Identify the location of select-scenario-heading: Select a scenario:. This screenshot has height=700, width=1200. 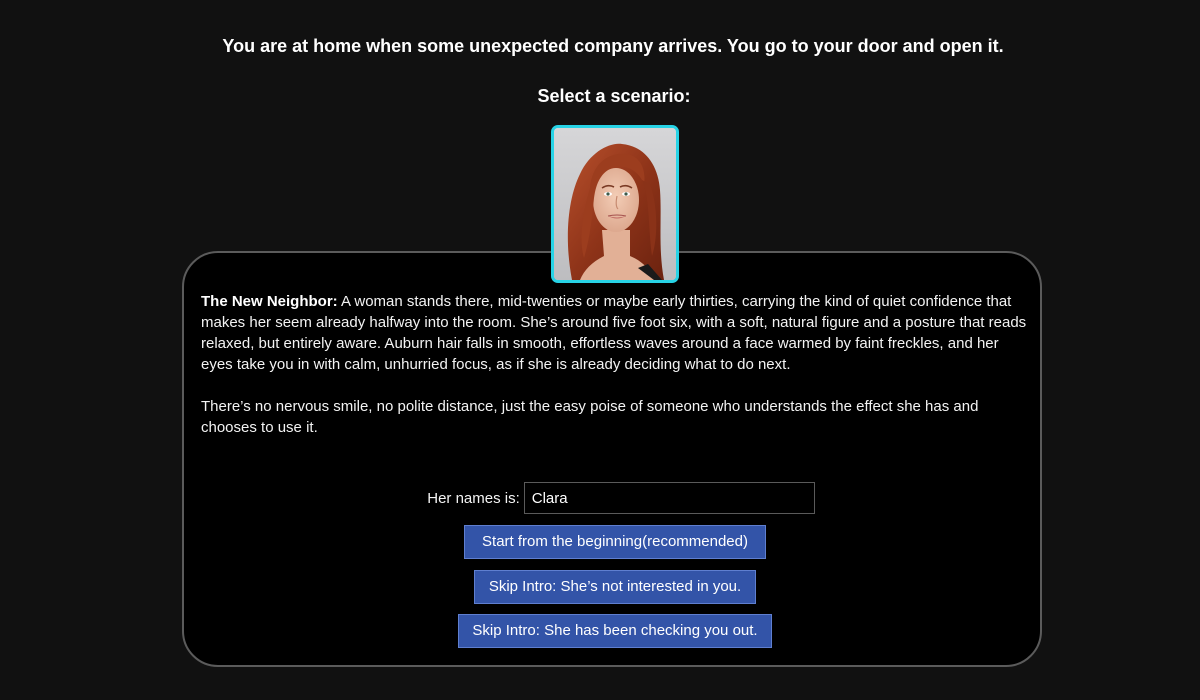
(614, 96).